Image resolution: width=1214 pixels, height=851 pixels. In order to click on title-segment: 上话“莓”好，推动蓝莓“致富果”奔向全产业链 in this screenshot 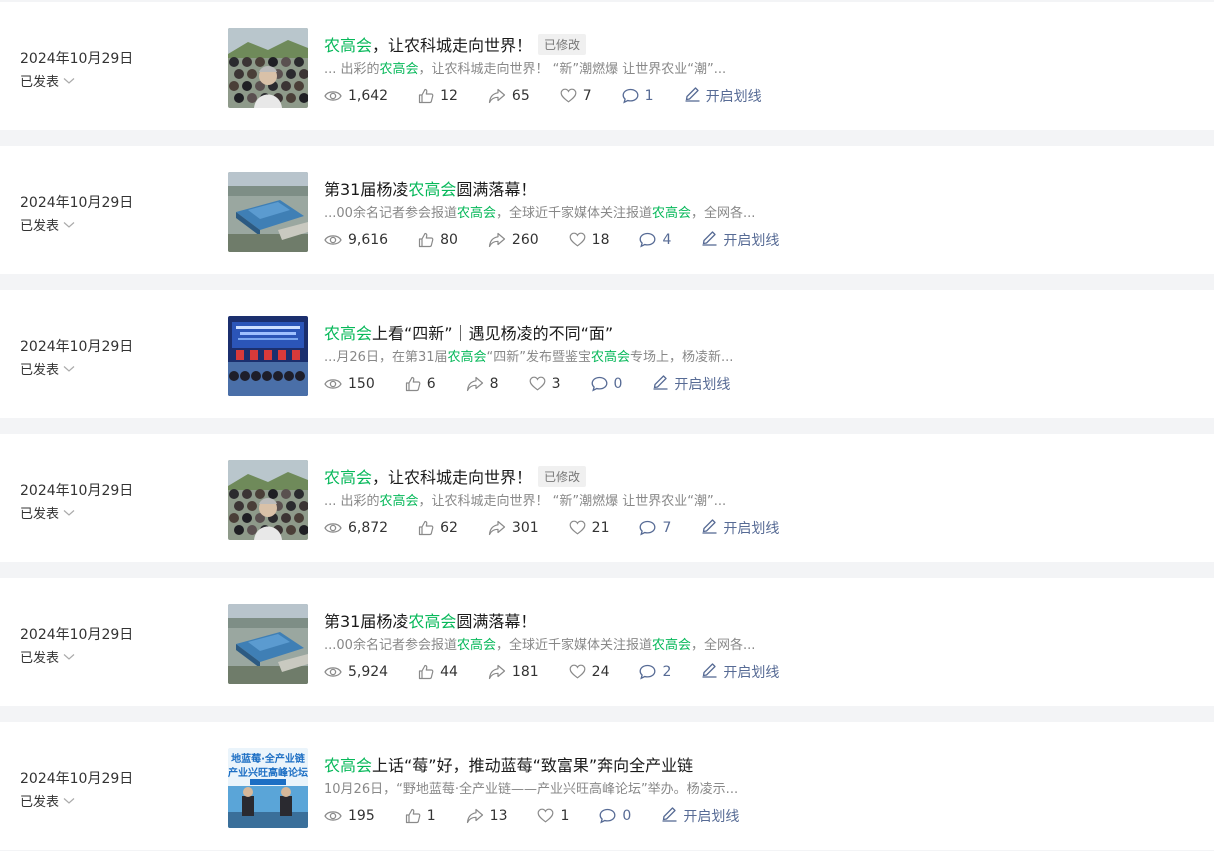, I will do `click(533, 765)`.